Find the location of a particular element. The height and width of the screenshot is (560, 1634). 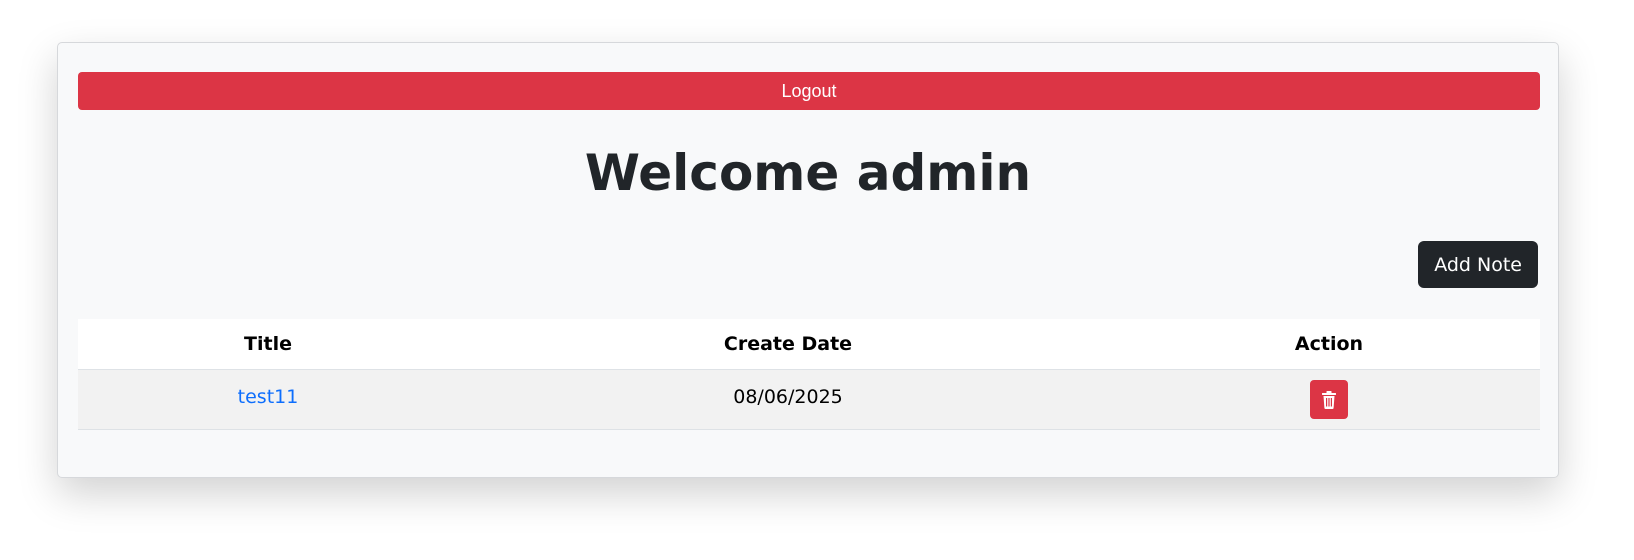

table-header: Title Create Date Action is located at coordinates (809, 344).